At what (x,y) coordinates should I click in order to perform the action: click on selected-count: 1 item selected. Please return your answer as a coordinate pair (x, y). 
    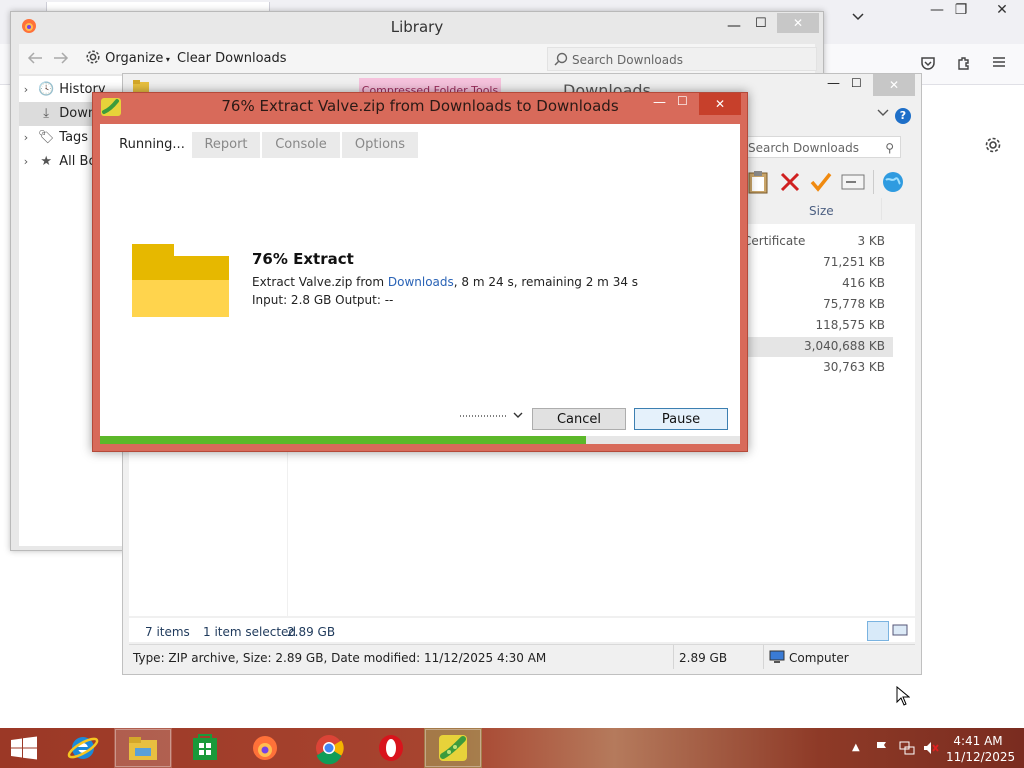
    Looking at the image, I should click on (250, 632).